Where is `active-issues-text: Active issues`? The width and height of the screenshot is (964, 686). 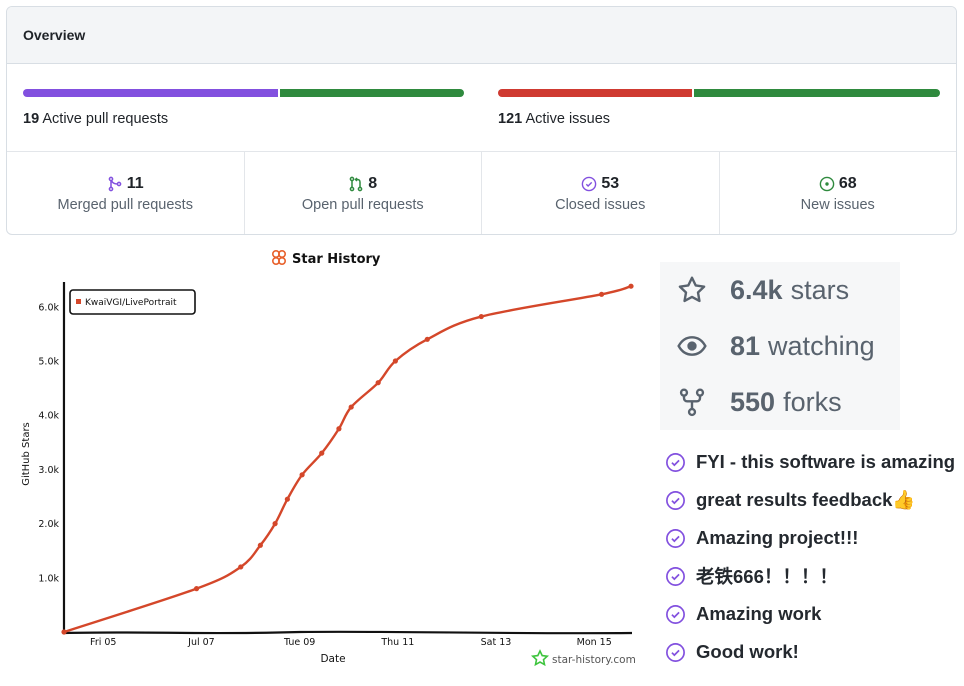 active-issues-text: Active issues is located at coordinates (568, 119).